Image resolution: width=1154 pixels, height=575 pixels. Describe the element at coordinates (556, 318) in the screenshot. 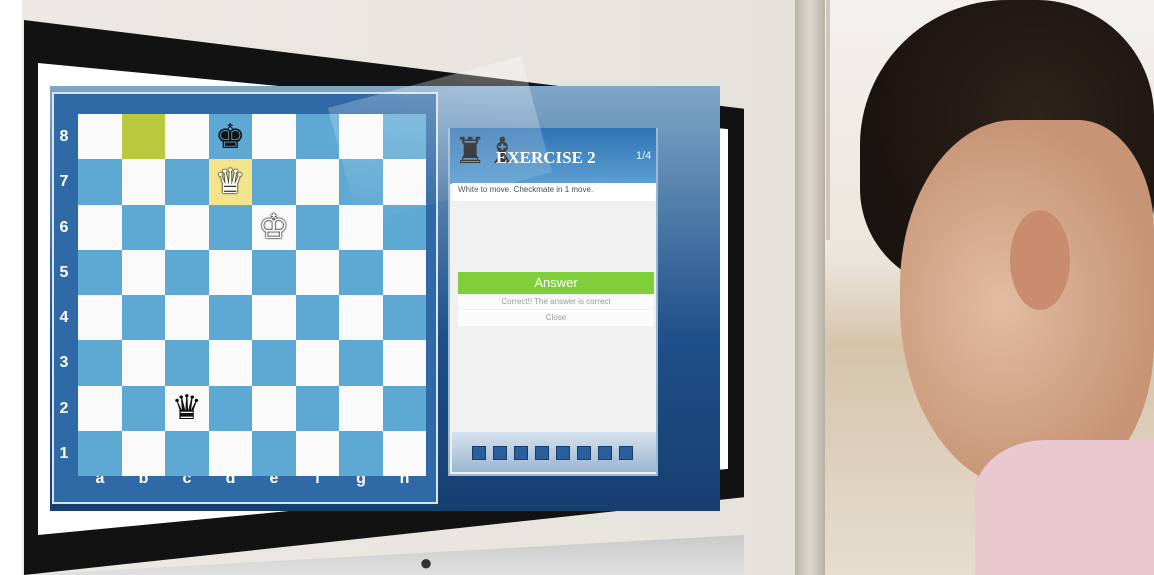

I see `close-button: Close` at that location.